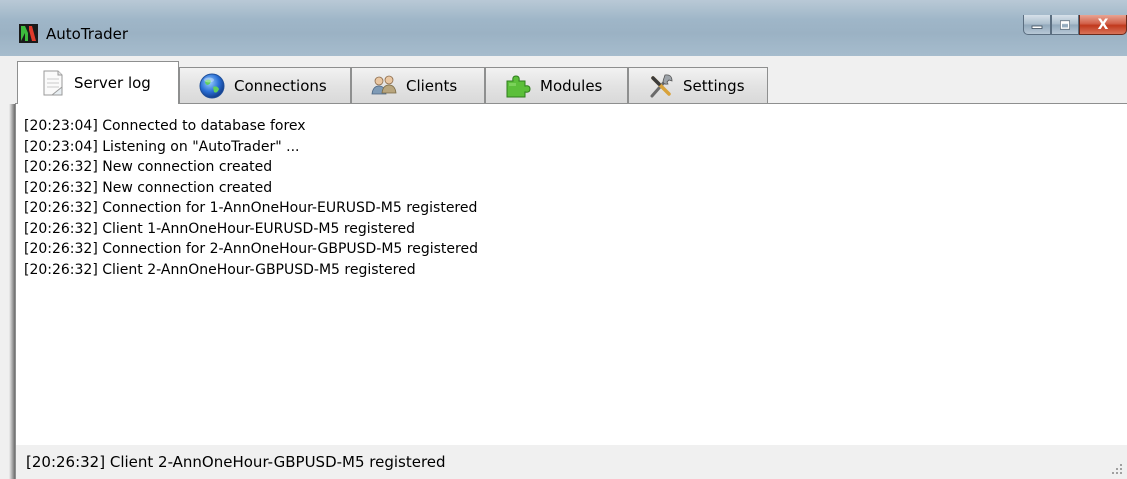 This screenshot has width=1127, height=479. Describe the element at coordinates (28, 33) in the screenshot. I see `autotrader-logo-icon` at that location.